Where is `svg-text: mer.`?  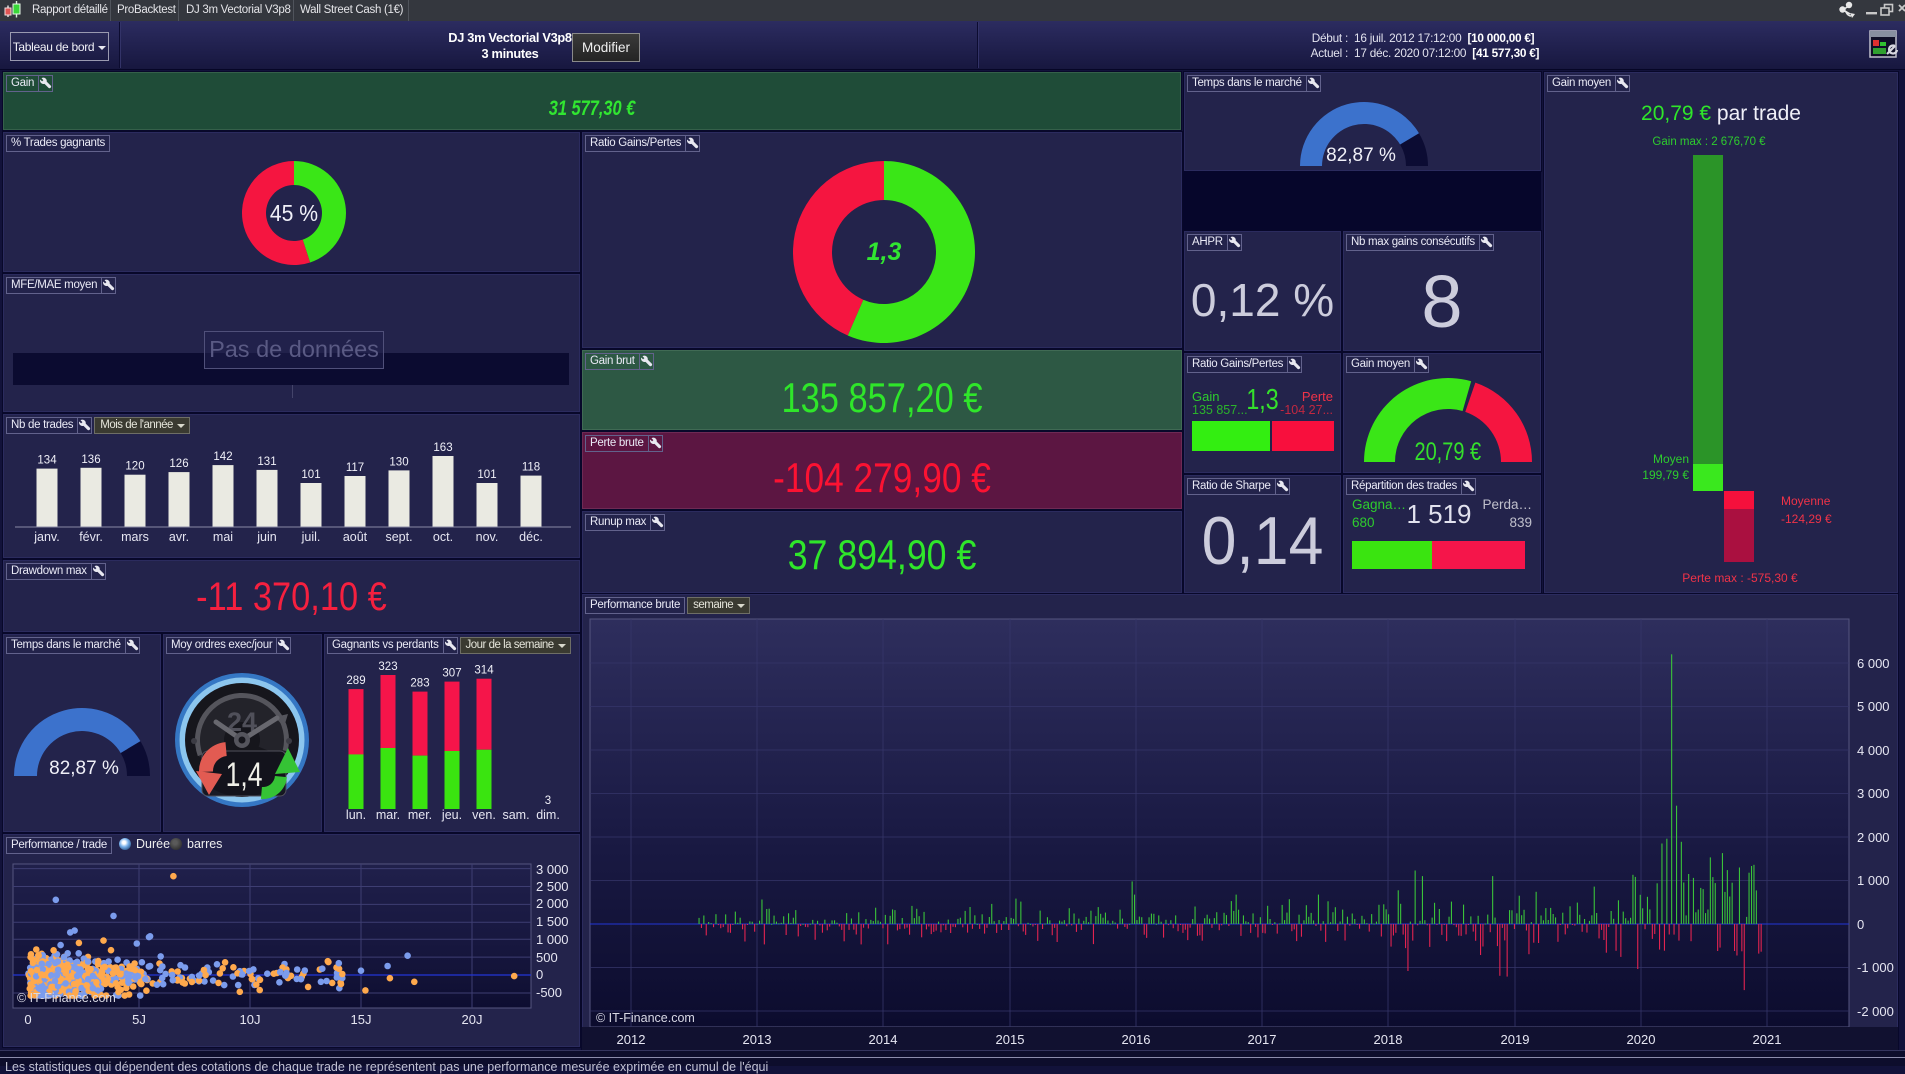
svg-text: mer. is located at coordinates (420, 815).